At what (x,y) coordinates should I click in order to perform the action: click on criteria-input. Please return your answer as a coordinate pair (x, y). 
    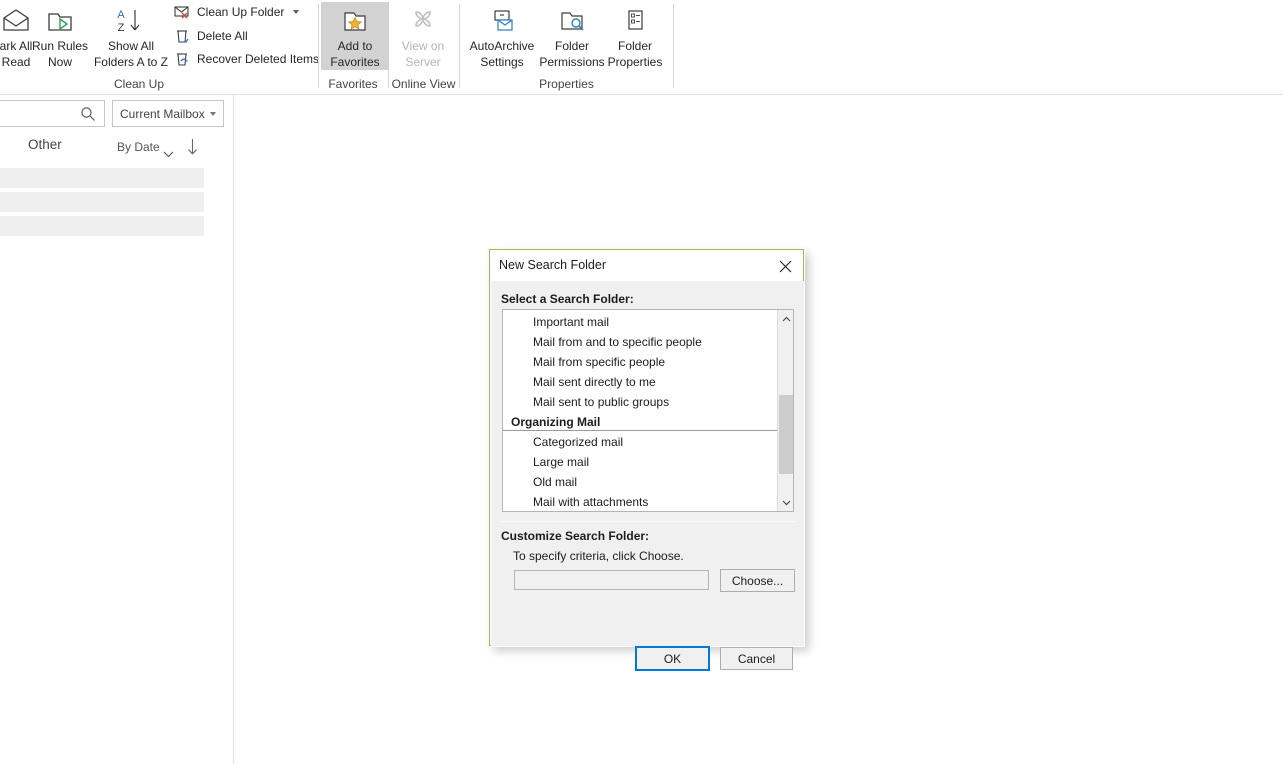
    Looking at the image, I should click on (611, 580).